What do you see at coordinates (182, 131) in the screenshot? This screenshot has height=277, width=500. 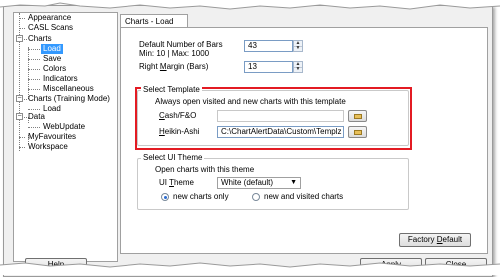 I see `heikin-label-rest: eikin-Ashi` at bounding box center [182, 131].